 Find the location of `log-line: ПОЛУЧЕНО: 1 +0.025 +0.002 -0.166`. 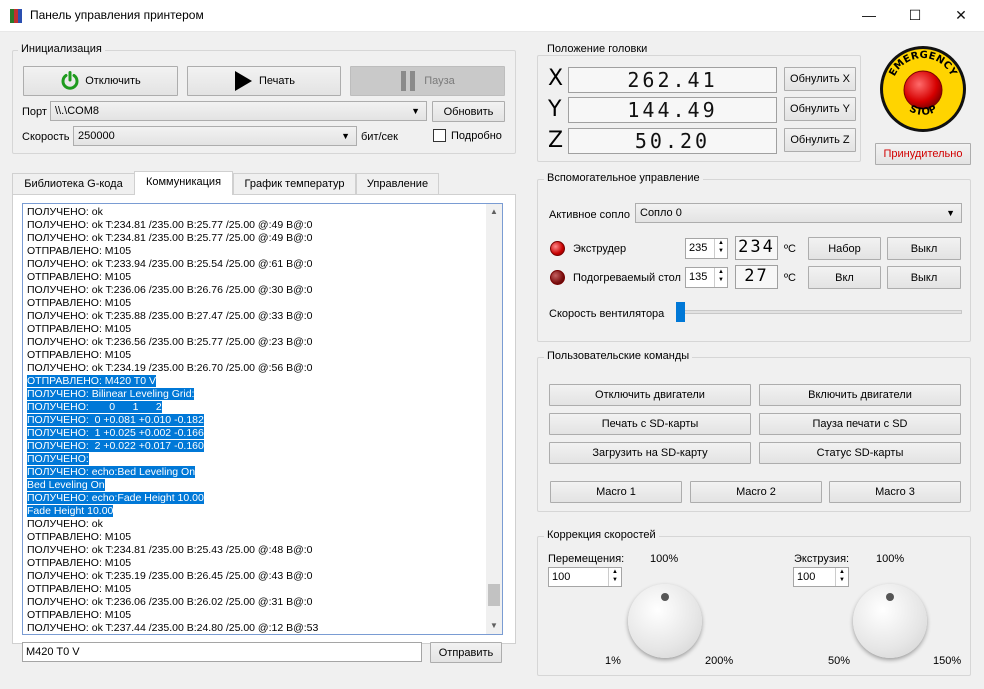

log-line: ПОЛУЧЕНО: 1 +0.025 +0.002 -0.166 is located at coordinates (256, 433).